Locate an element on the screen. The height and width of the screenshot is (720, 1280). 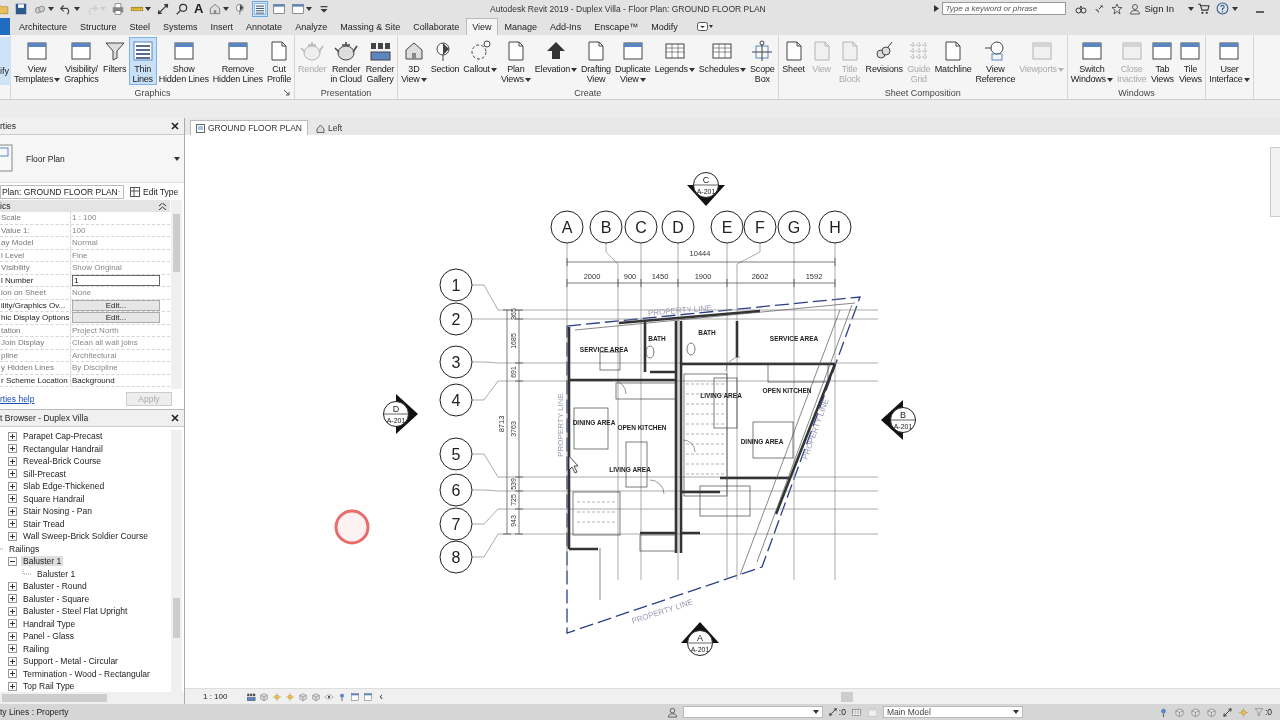
tree-item: Termination - Wood - Rectangular is located at coordinates (86, 673).